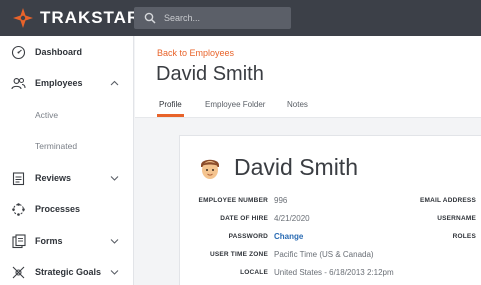 The height and width of the screenshot is (285, 481). Describe the element at coordinates (18, 83) in the screenshot. I see `people-icon` at that location.